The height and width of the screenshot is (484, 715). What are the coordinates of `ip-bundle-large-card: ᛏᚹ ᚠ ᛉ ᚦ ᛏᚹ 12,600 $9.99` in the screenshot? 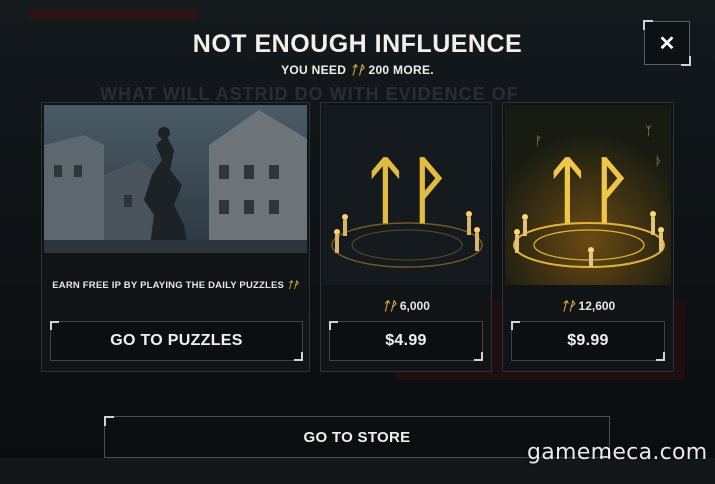 It's located at (588, 237).